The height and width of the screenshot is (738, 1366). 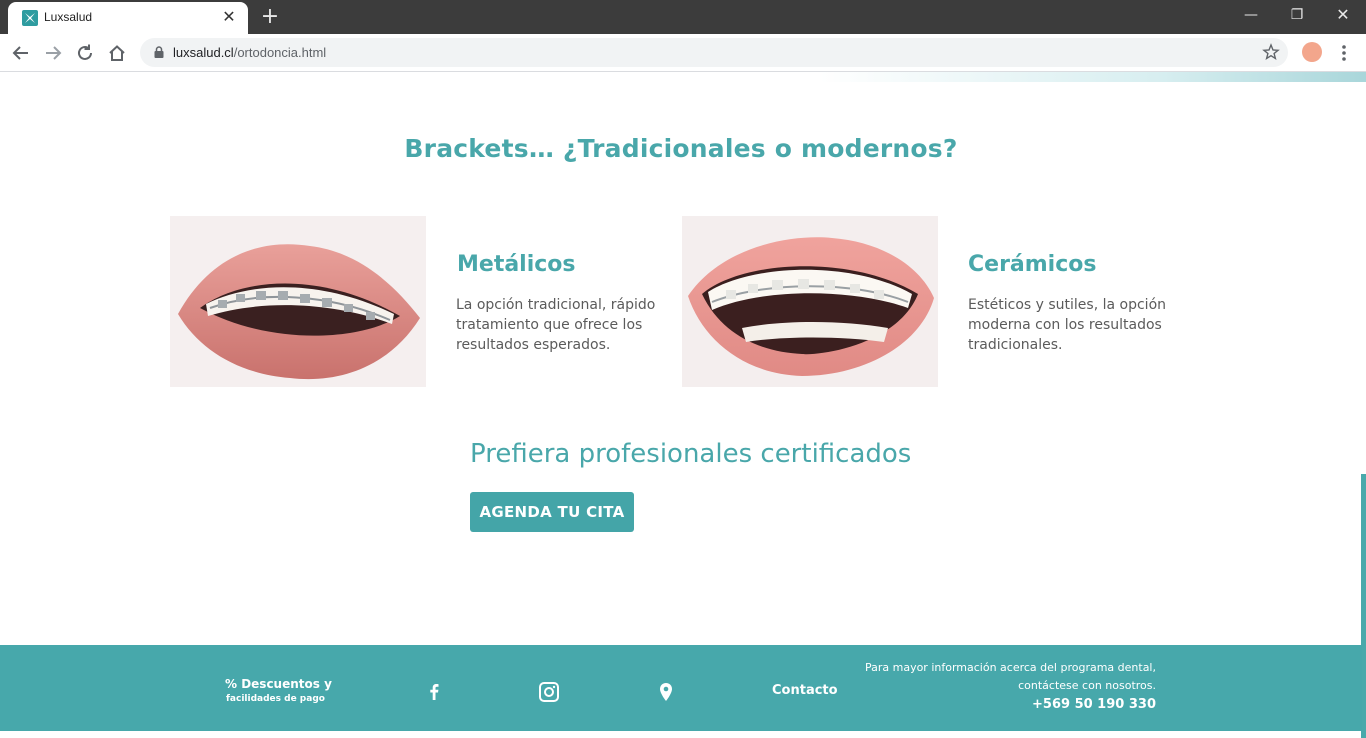 What do you see at coordinates (434, 692) in the screenshot?
I see `facebook-icon` at bounding box center [434, 692].